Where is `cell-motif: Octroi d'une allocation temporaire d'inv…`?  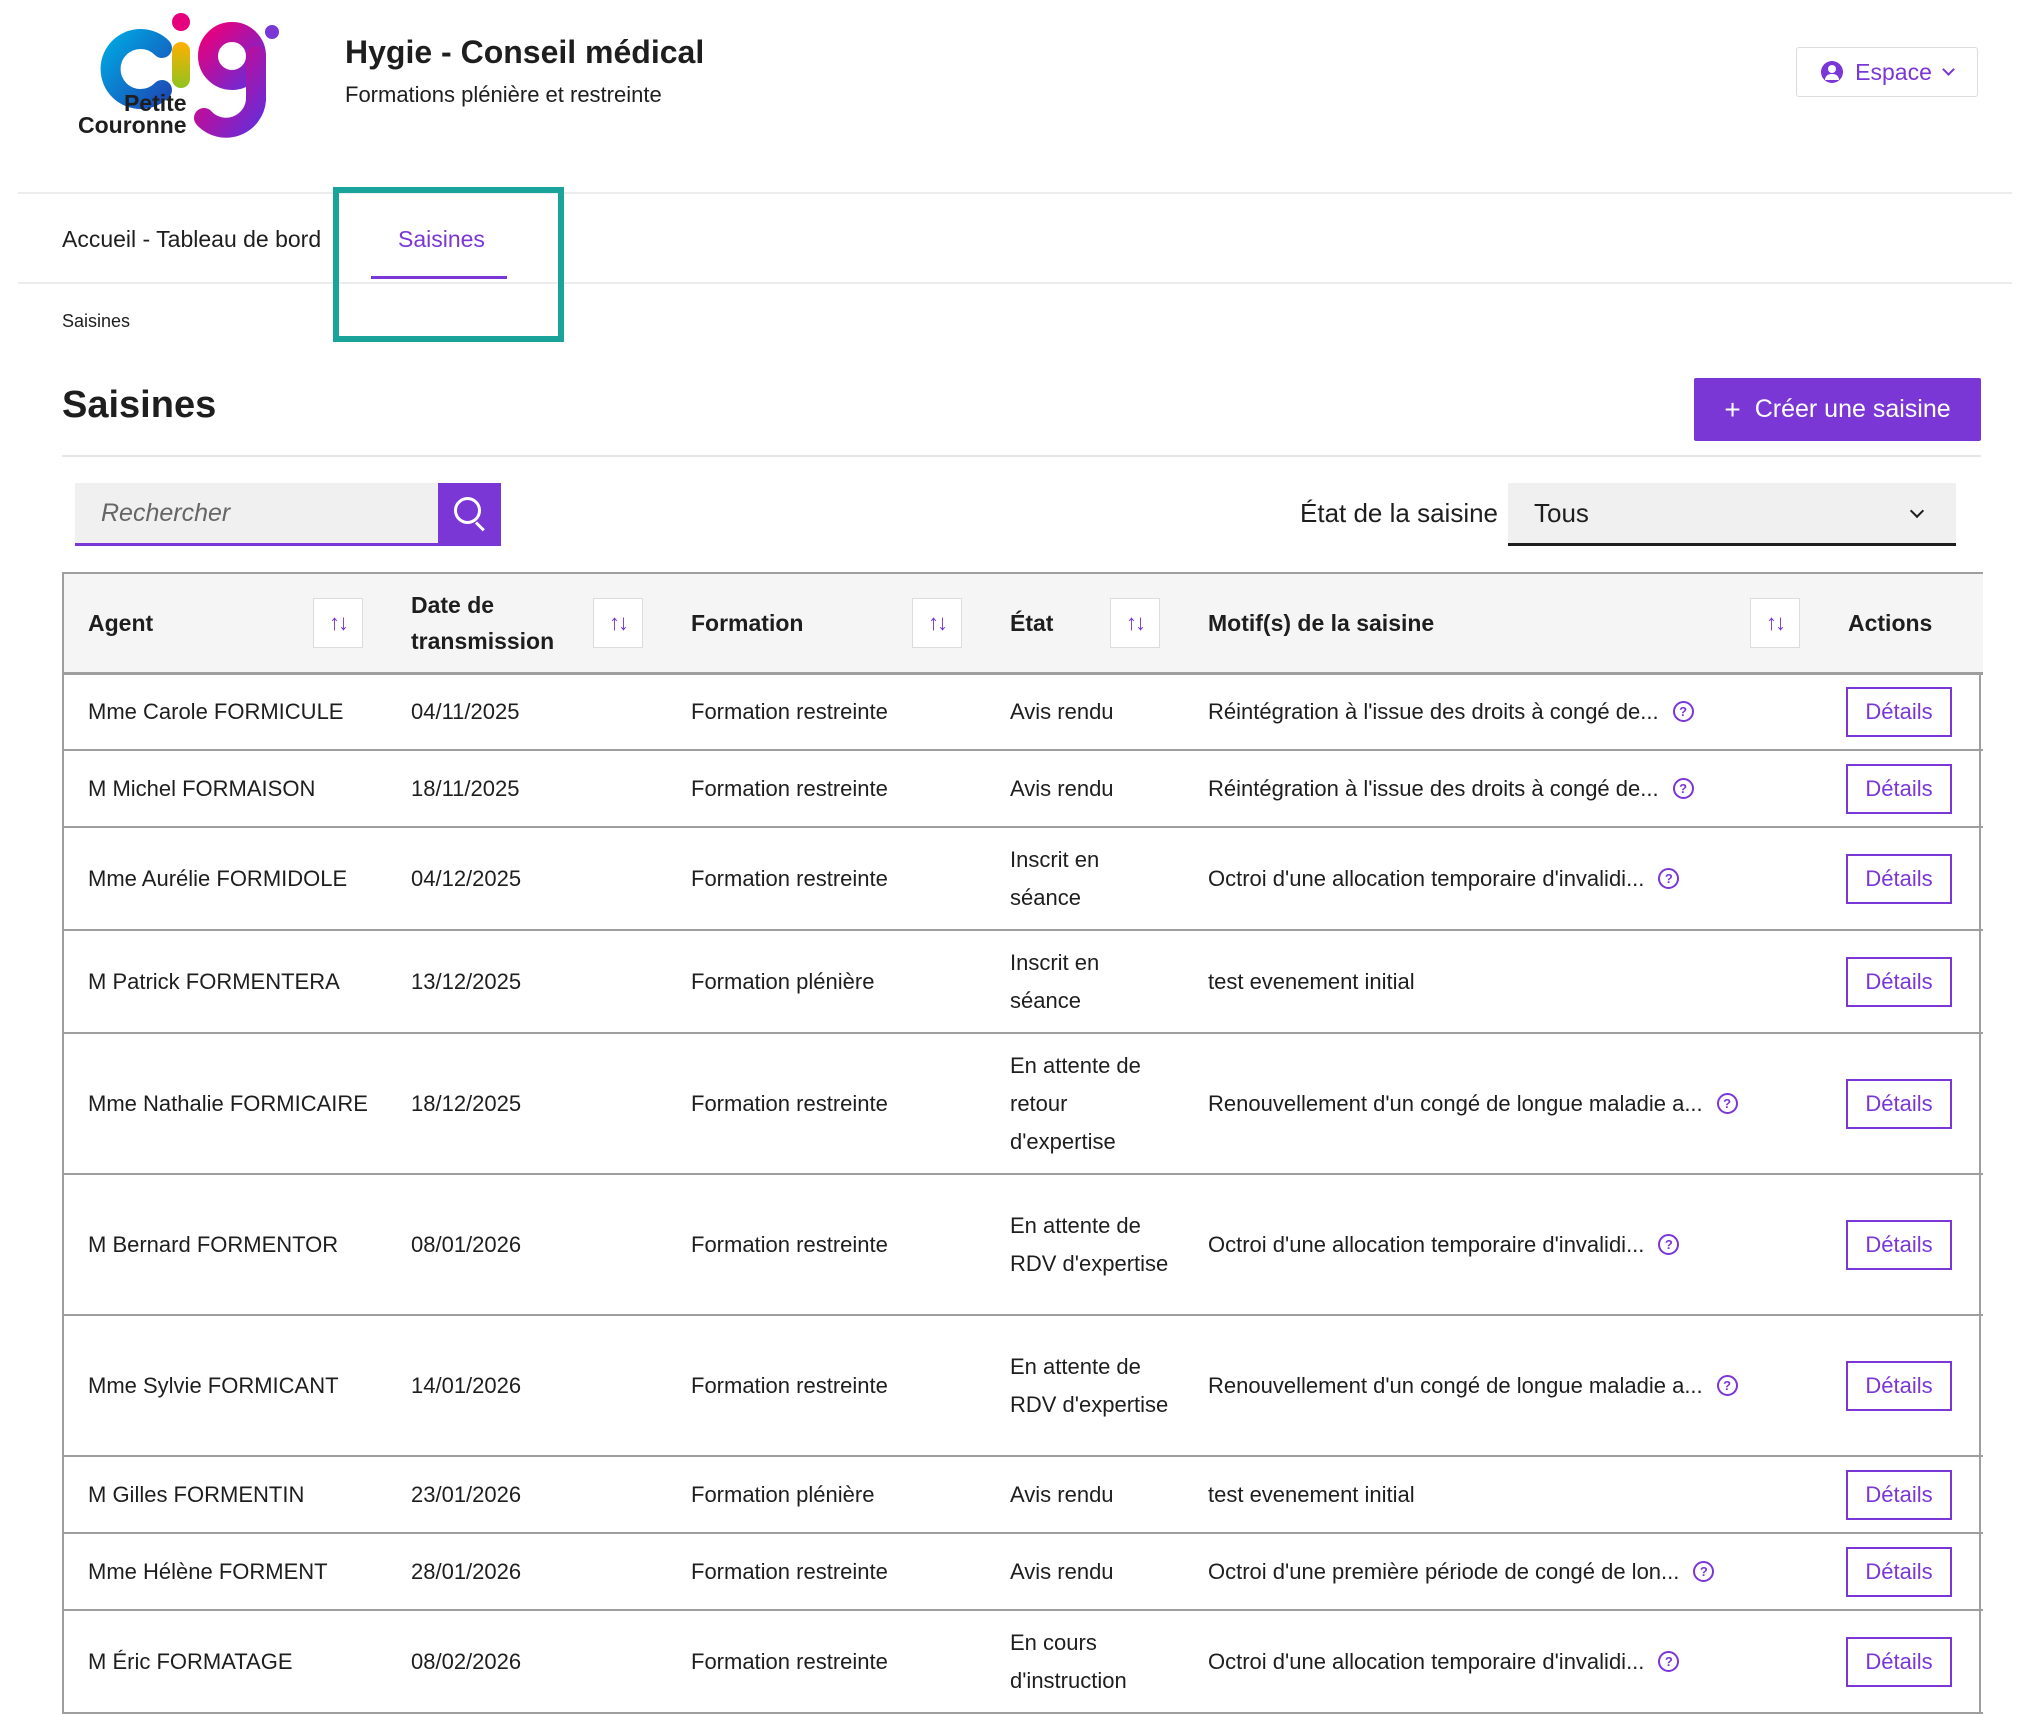 cell-motif: Octroi d'une allocation temporaire d'inv… is located at coordinates (1504, 1245).